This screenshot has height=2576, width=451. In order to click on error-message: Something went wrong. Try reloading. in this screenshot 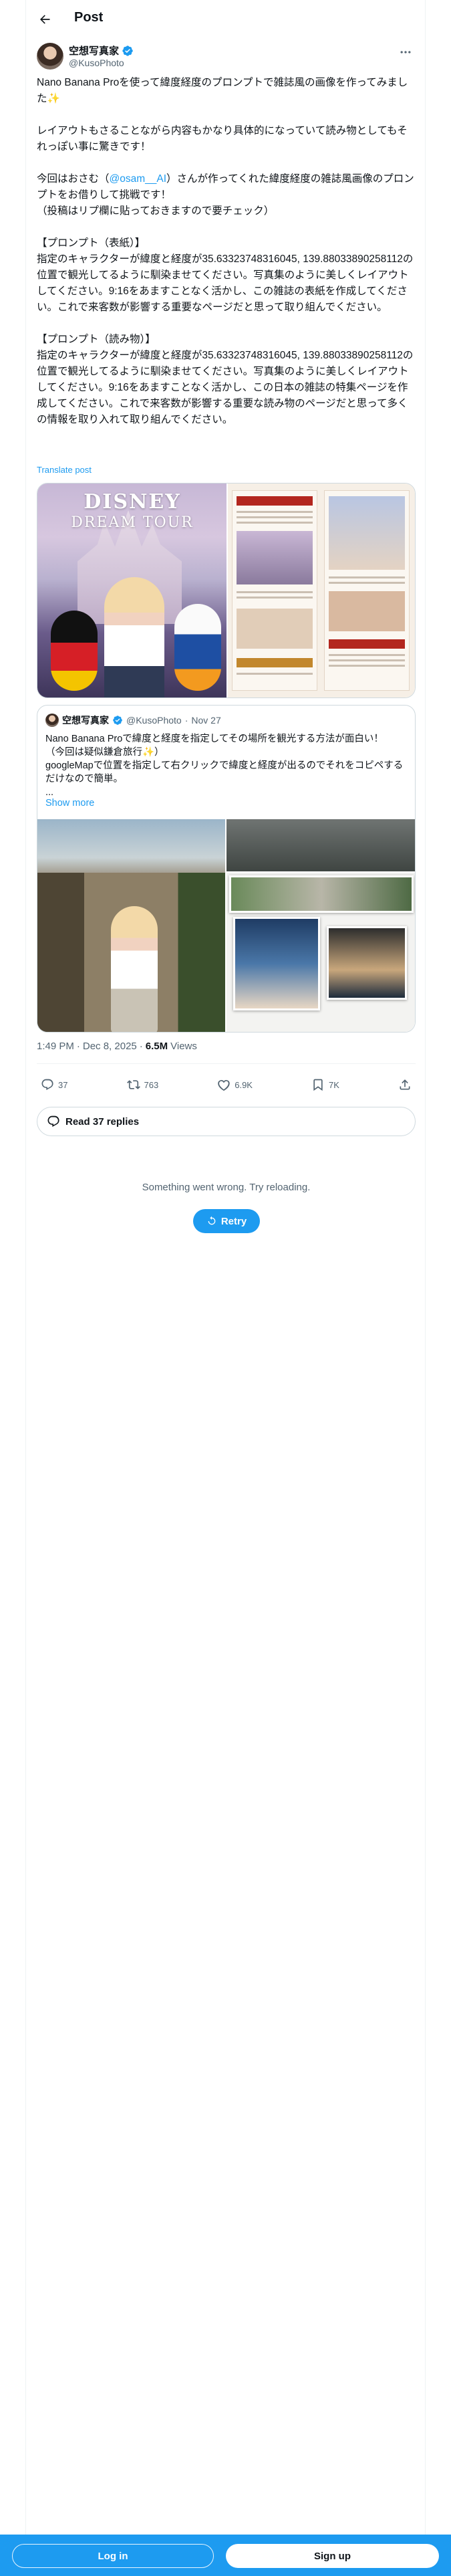, I will do `click(226, 1187)`.